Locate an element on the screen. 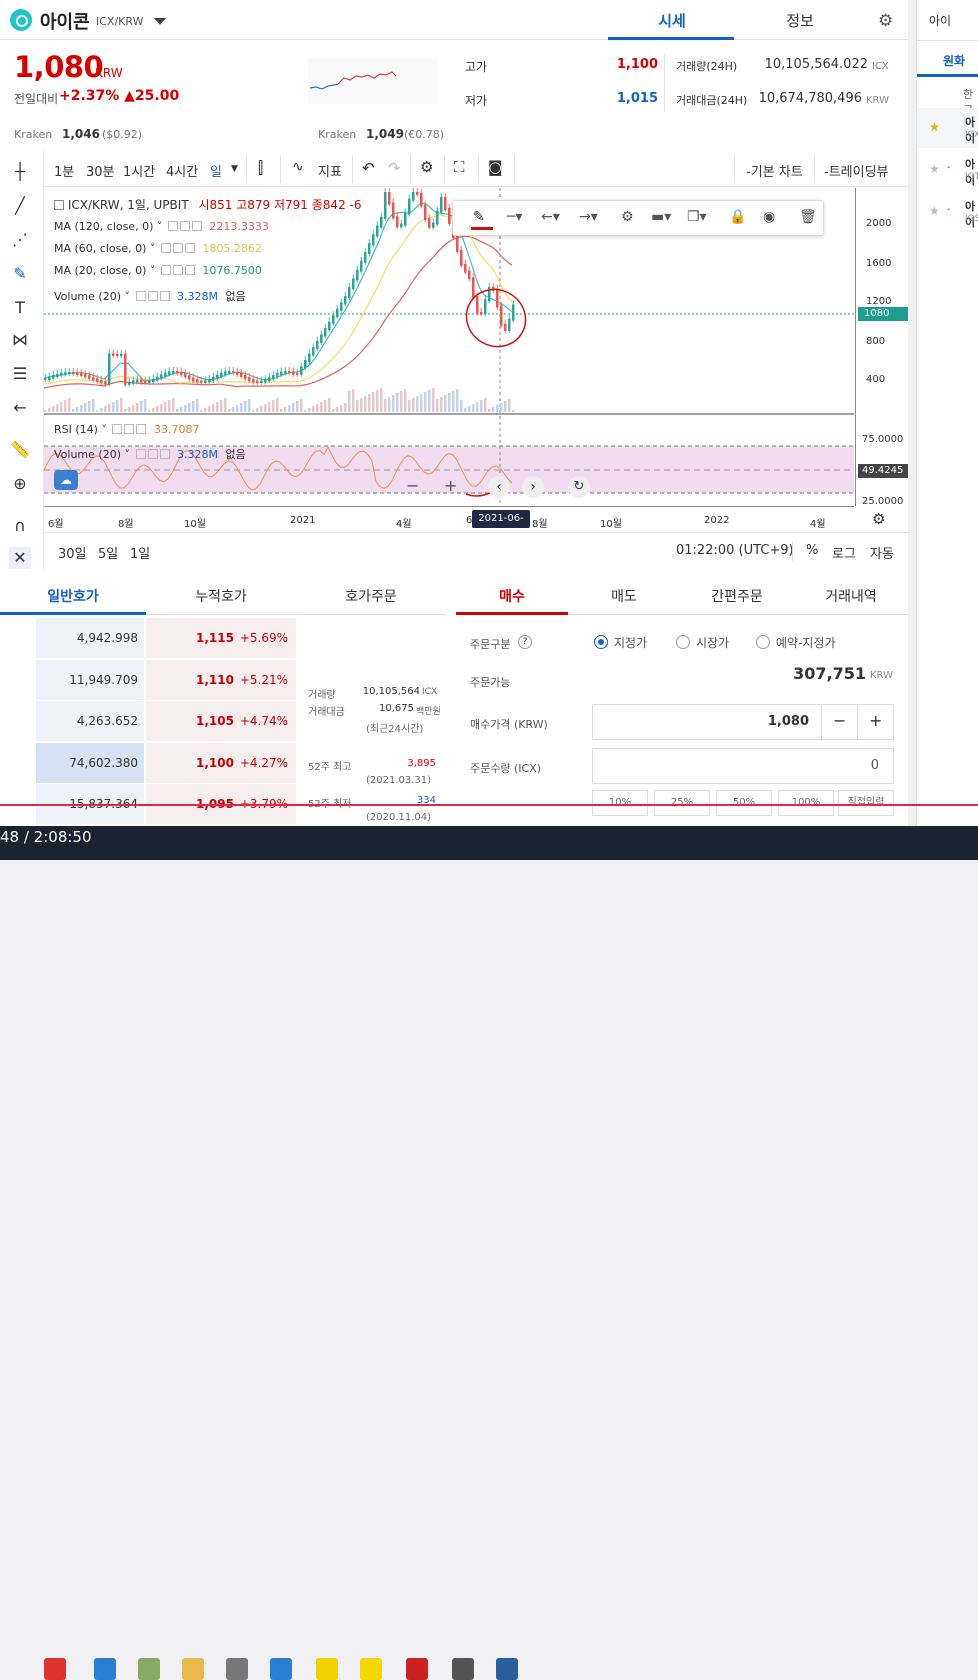 This screenshot has width=978, height=1680. legend-ma20: MA (20, close, 0) ˅ 1076.7500 is located at coordinates (158, 270).